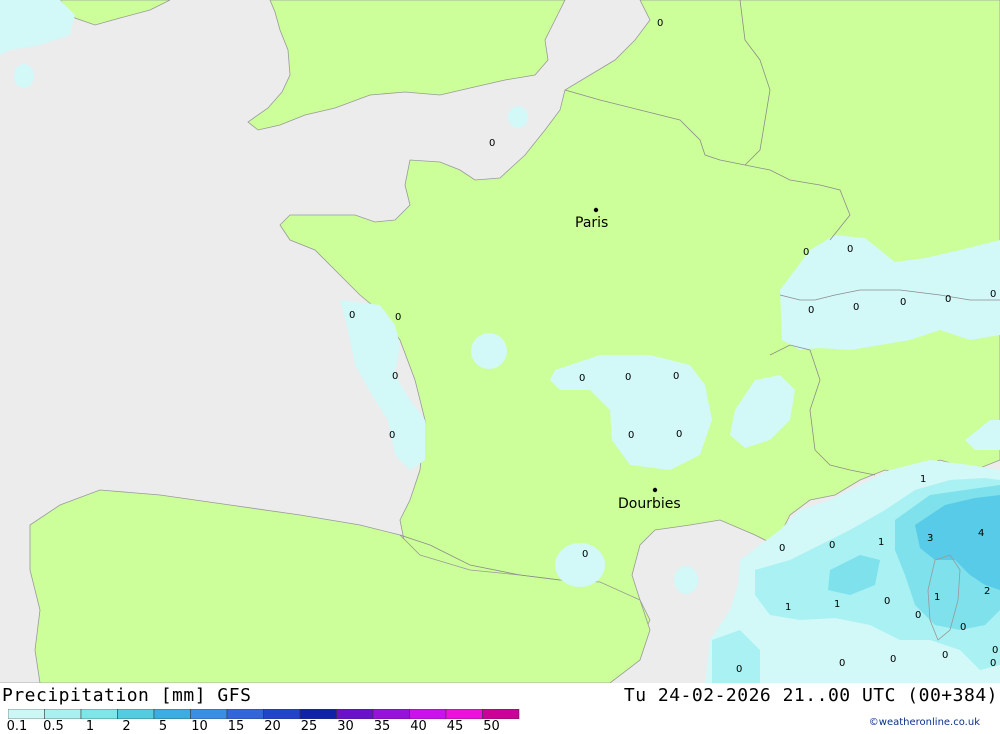  I want to click on legend-tick-label: 0.1, so click(17, 726).